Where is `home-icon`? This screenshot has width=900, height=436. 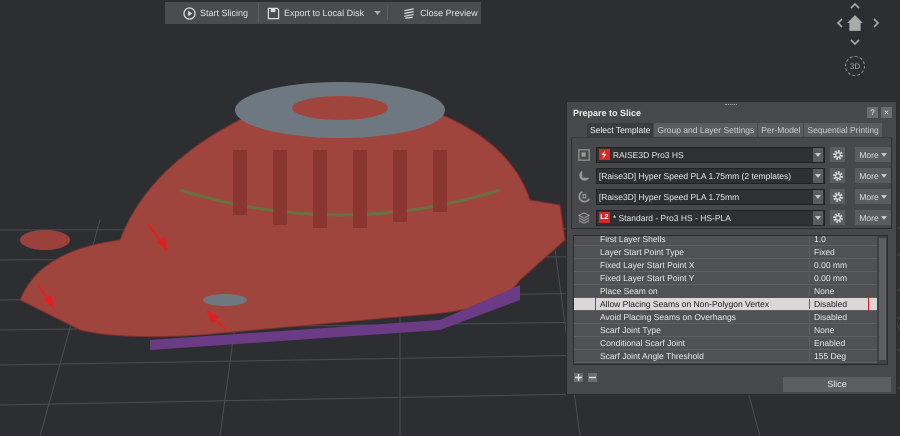 home-icon is located at coordinates (855, 23).